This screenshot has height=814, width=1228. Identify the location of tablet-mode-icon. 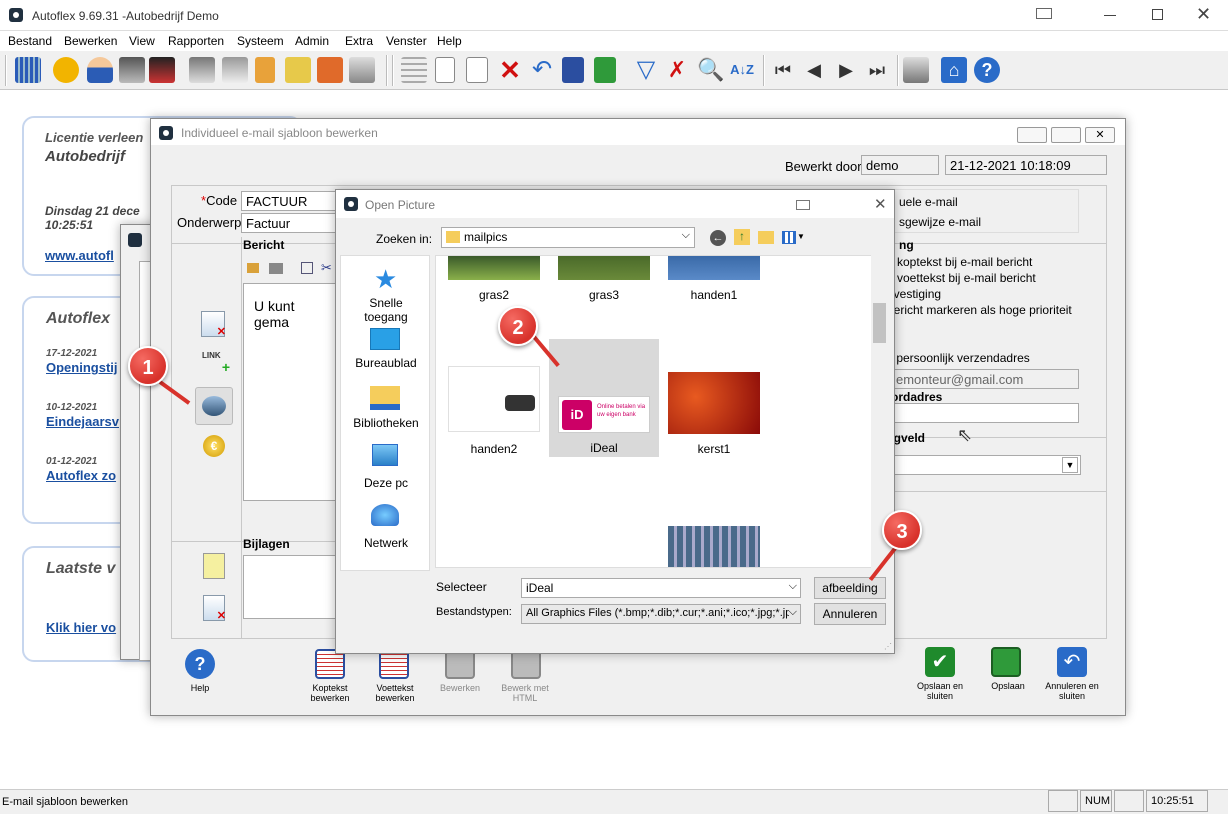
(1044, 13).